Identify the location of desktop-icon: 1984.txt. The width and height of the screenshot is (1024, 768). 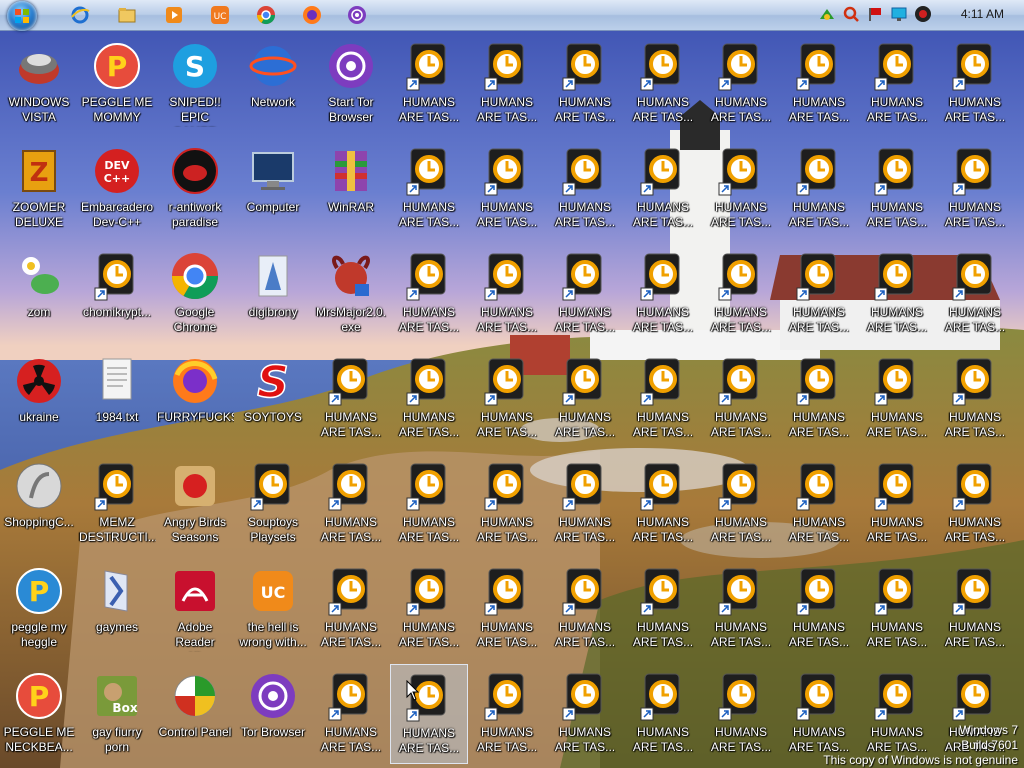
(117, 399).